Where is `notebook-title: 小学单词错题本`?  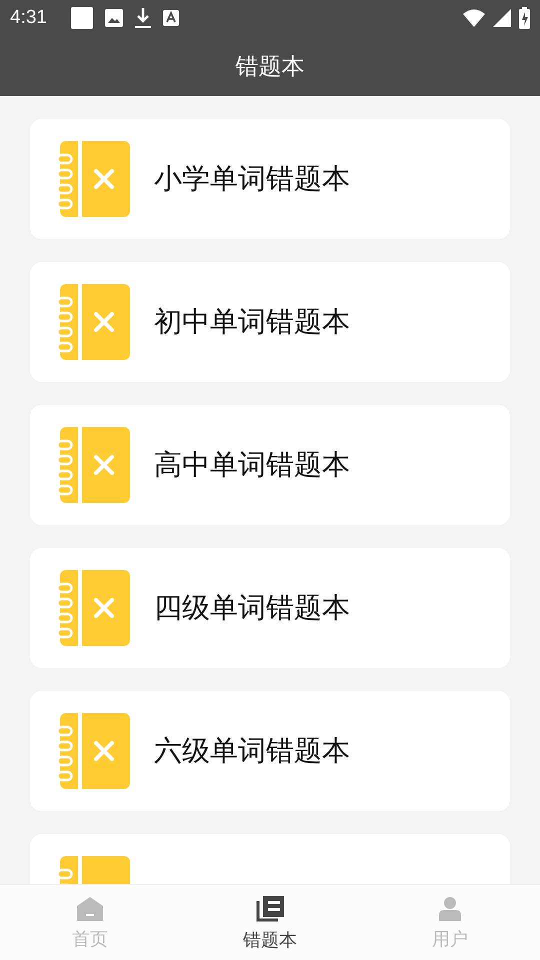
notebook-title: 小学单词错题本 is located at coordinates (252, 179).